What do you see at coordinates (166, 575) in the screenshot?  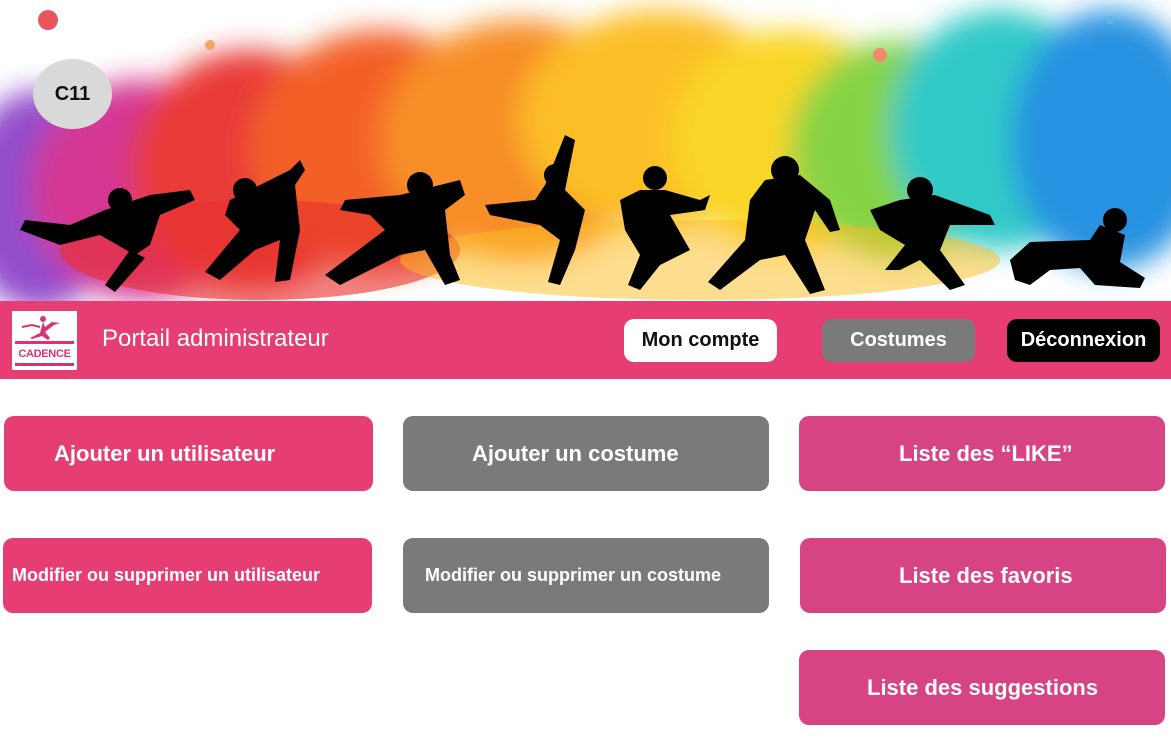 I see `edit-user-label: Modifier ou supprimer un utilisateur` at bounding box center [166, 575].